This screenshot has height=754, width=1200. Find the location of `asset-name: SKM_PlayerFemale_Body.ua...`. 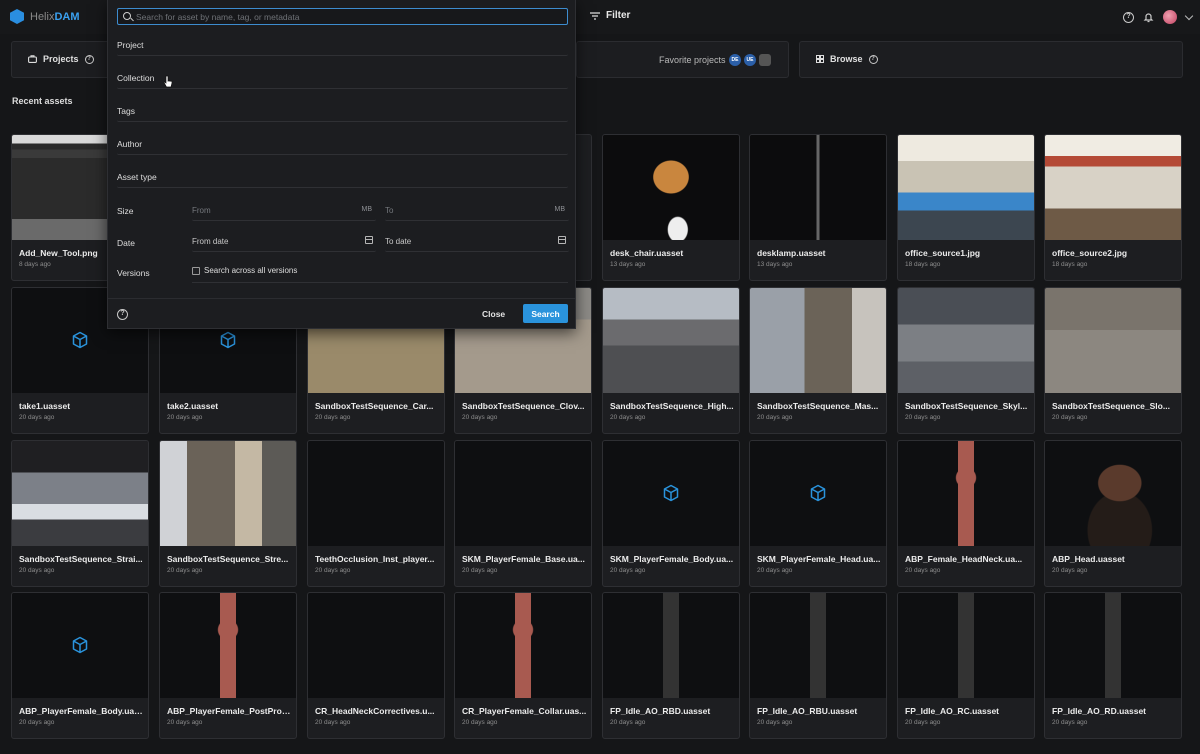

asset-name: SKM_PlayerFemale_Body.ua... is located at coordinates (672, 559).